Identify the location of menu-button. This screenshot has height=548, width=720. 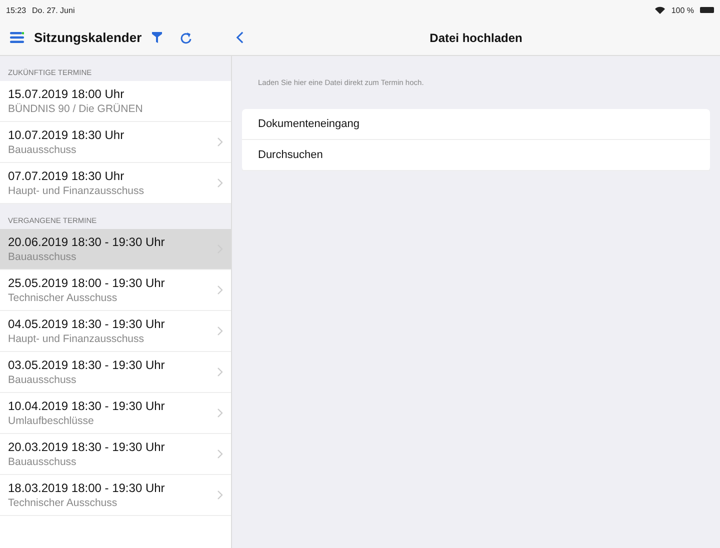
(17, 37).